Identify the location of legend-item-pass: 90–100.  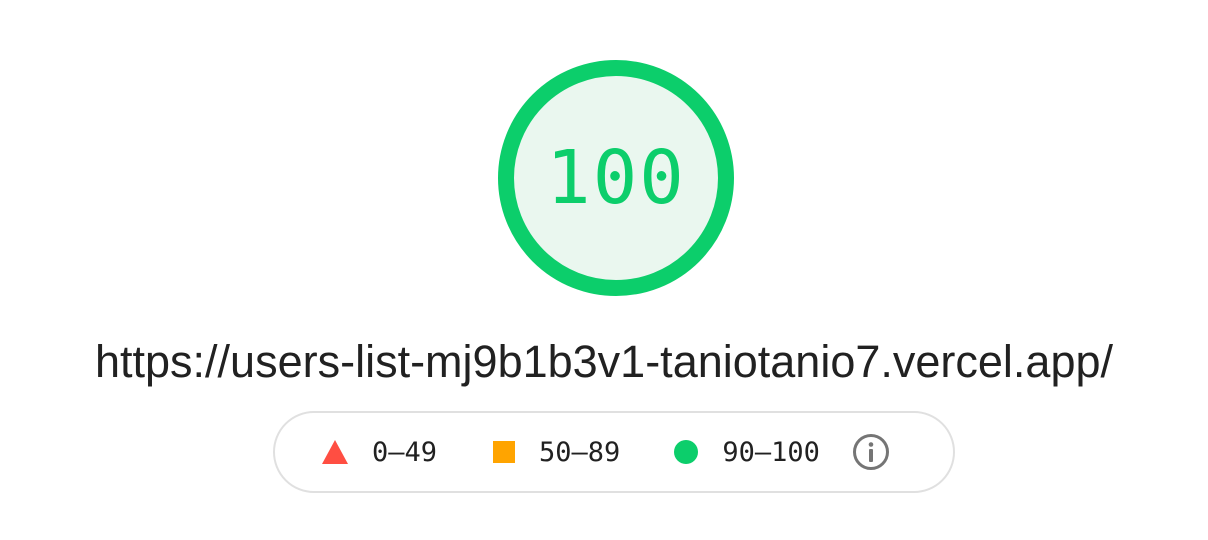
(747, 452).